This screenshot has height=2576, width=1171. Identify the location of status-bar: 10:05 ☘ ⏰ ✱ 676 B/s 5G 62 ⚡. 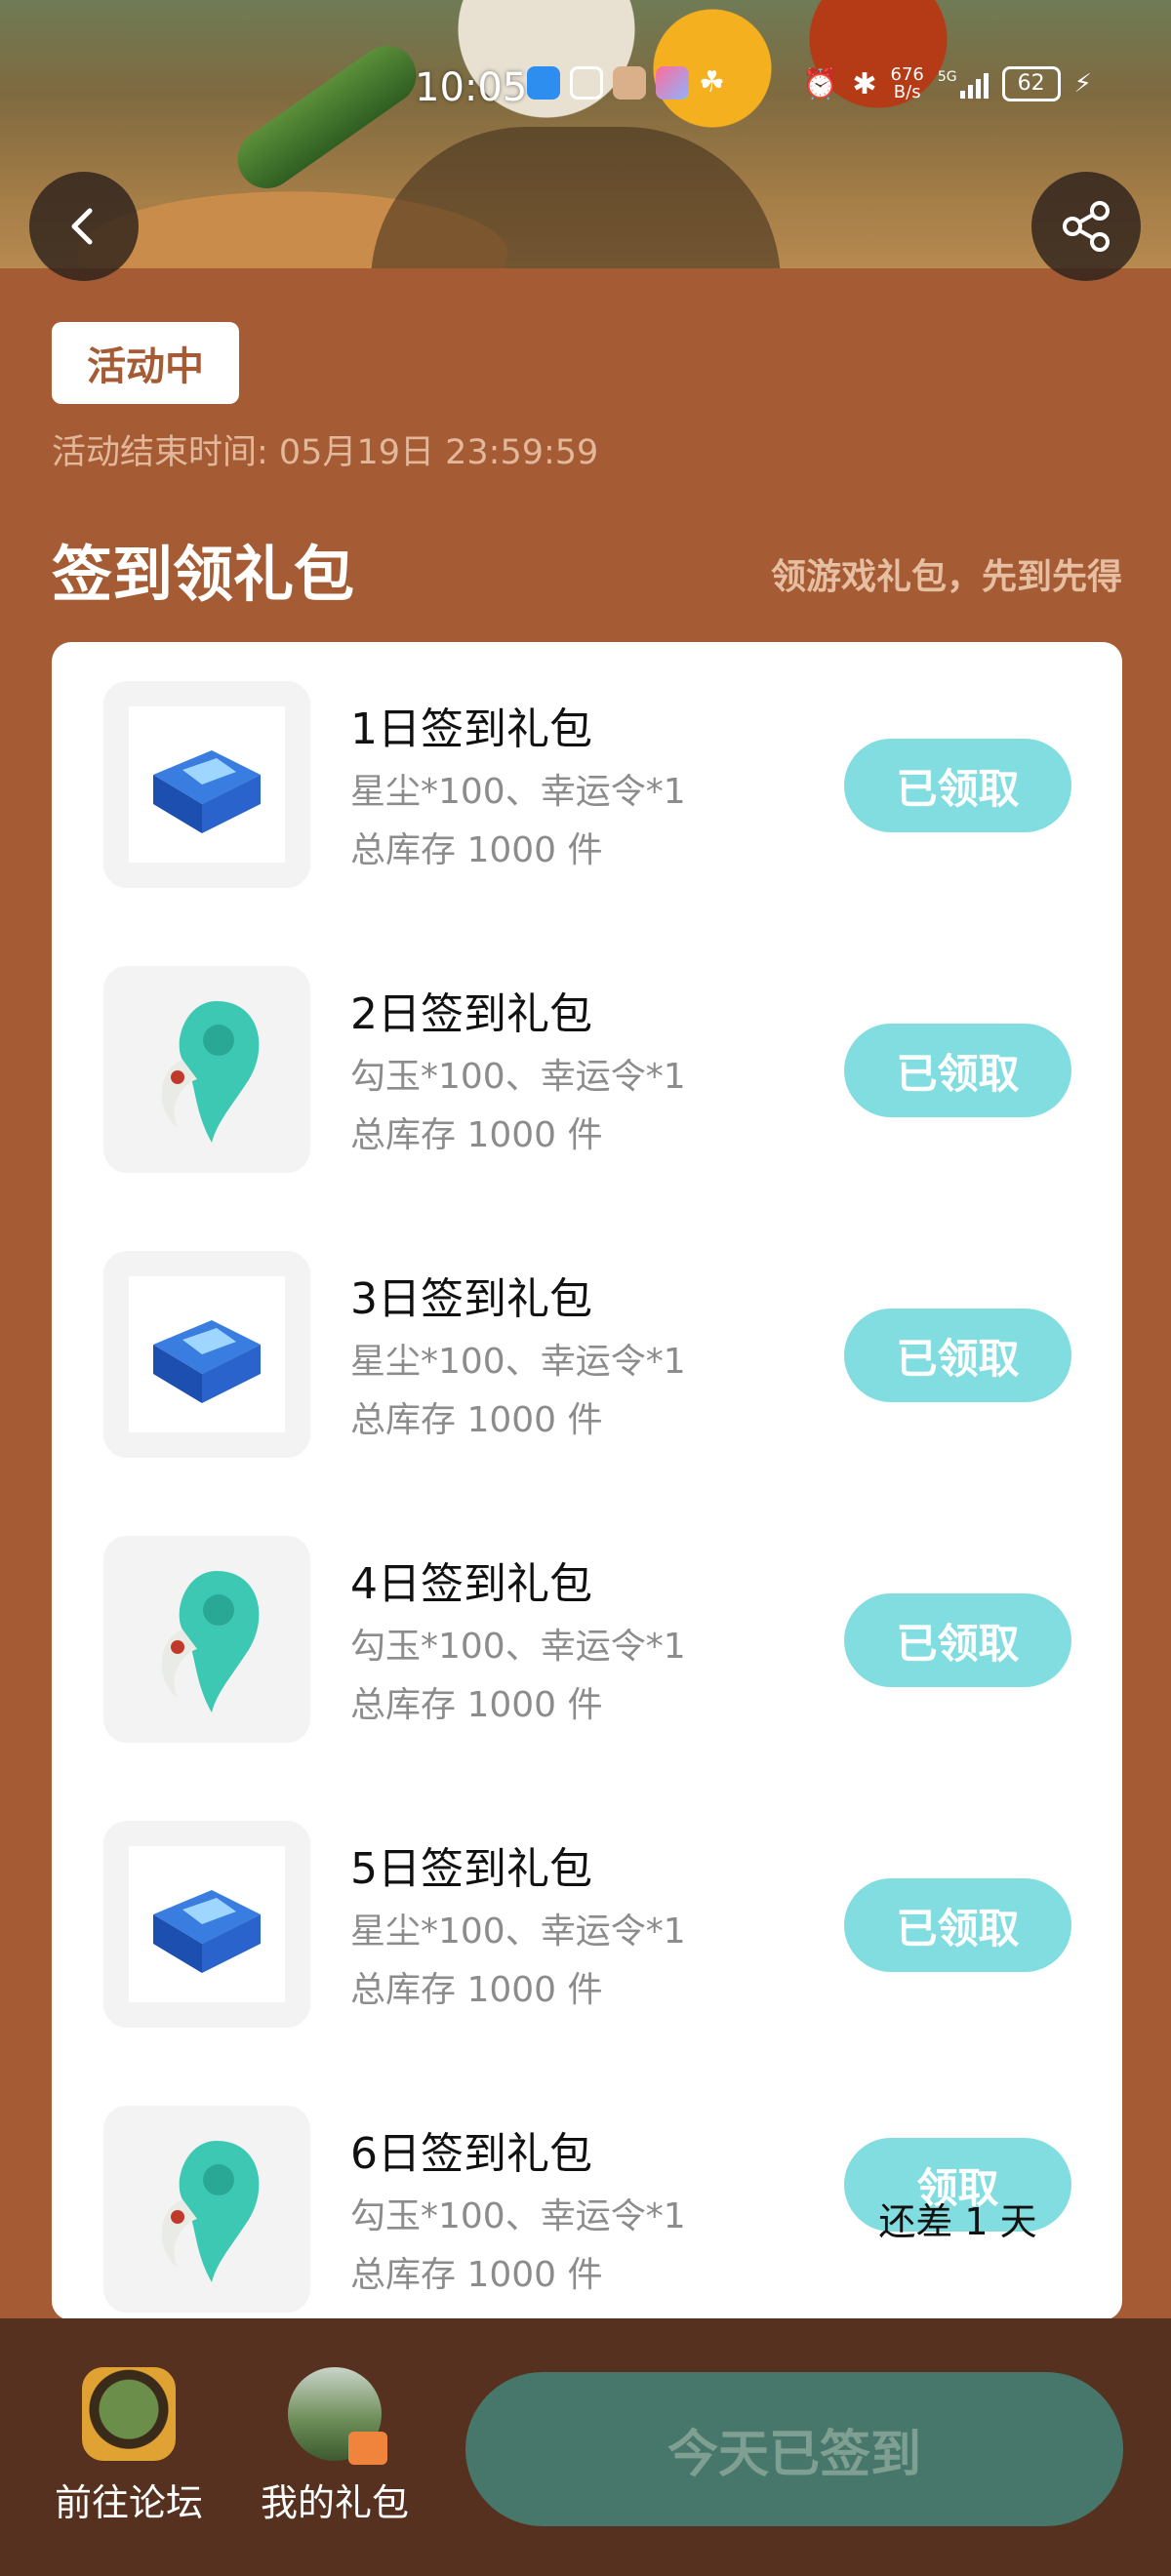
(585, 83).